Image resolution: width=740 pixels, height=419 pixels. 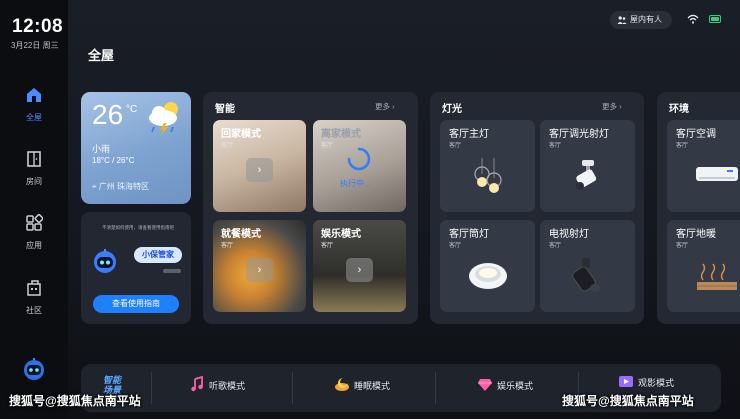 What do you see at coordinates (163, 118) in the screenshot?
I see `rain-thunder-icon` at bounding box center [163, 118].